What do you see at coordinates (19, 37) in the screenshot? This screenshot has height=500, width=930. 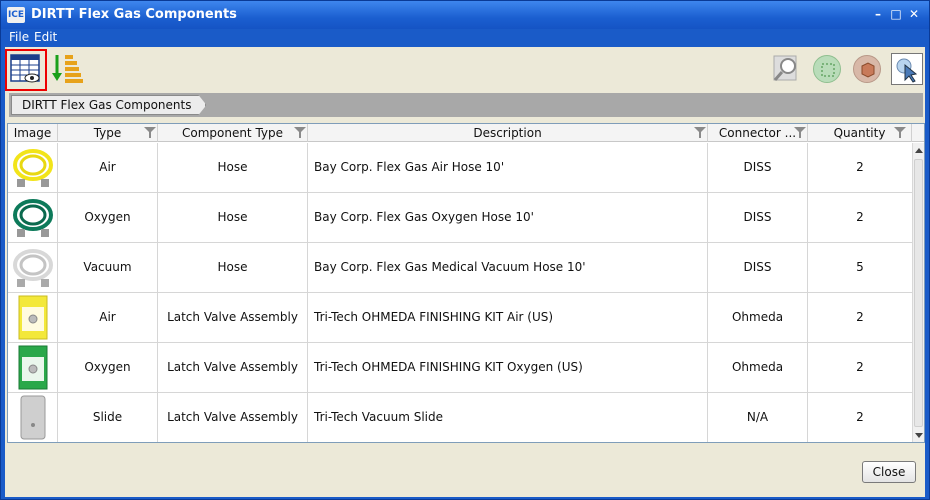 I see `menu-file: File` at bounding box center [19, 37].